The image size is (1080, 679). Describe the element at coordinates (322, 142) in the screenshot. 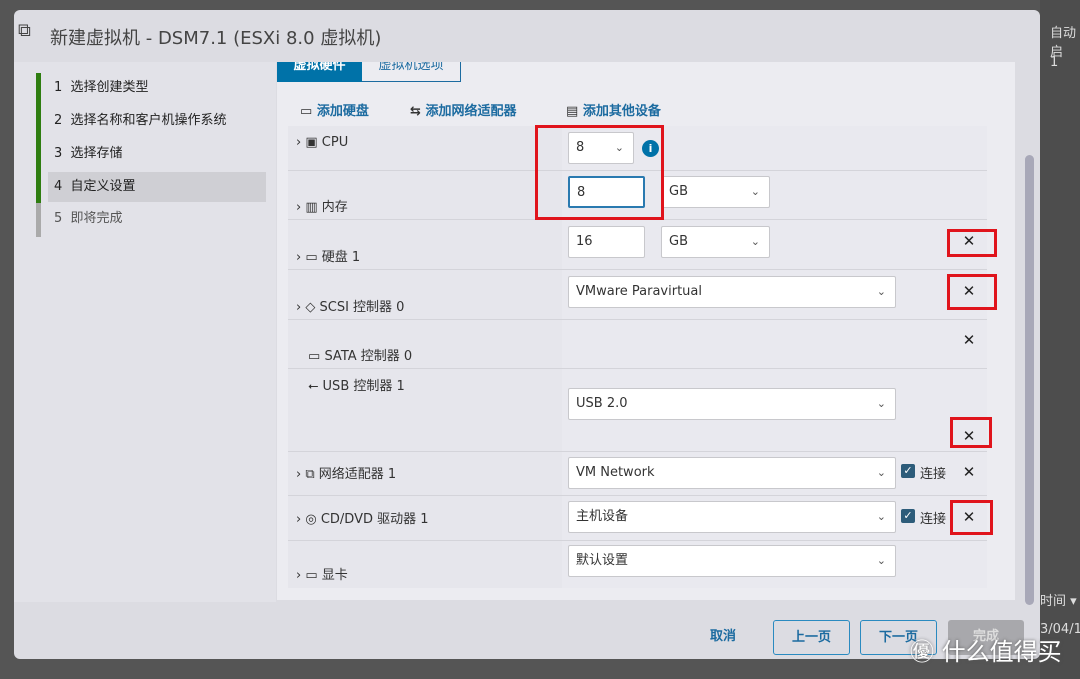

I see `cpu-row-label: › ▣ CPU` at that location.